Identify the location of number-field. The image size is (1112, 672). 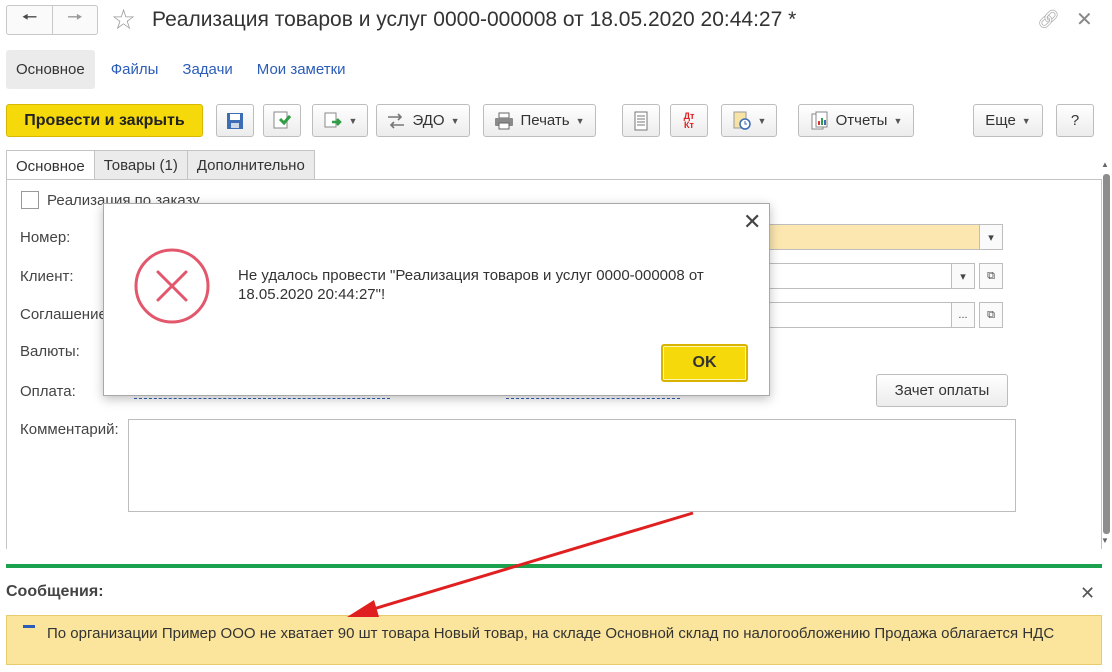
(870, 237).